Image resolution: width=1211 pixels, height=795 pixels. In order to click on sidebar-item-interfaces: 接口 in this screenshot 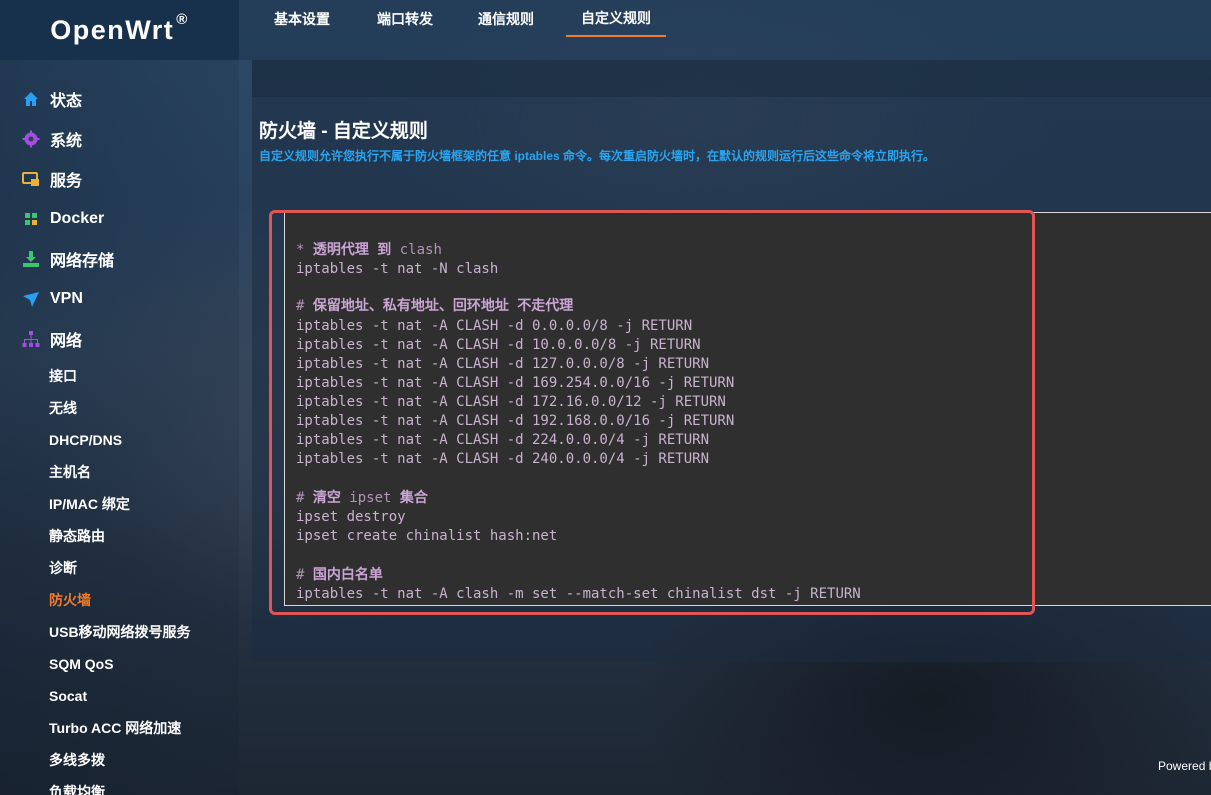, I will do `click(63, 376)`.